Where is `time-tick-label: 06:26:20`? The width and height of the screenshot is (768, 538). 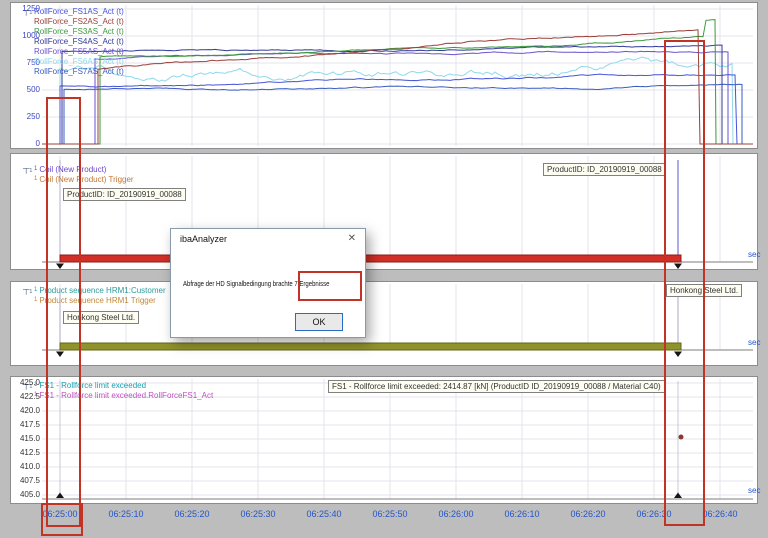 time-tick-label: 06:26:20 is located at coordinates (588, 514).